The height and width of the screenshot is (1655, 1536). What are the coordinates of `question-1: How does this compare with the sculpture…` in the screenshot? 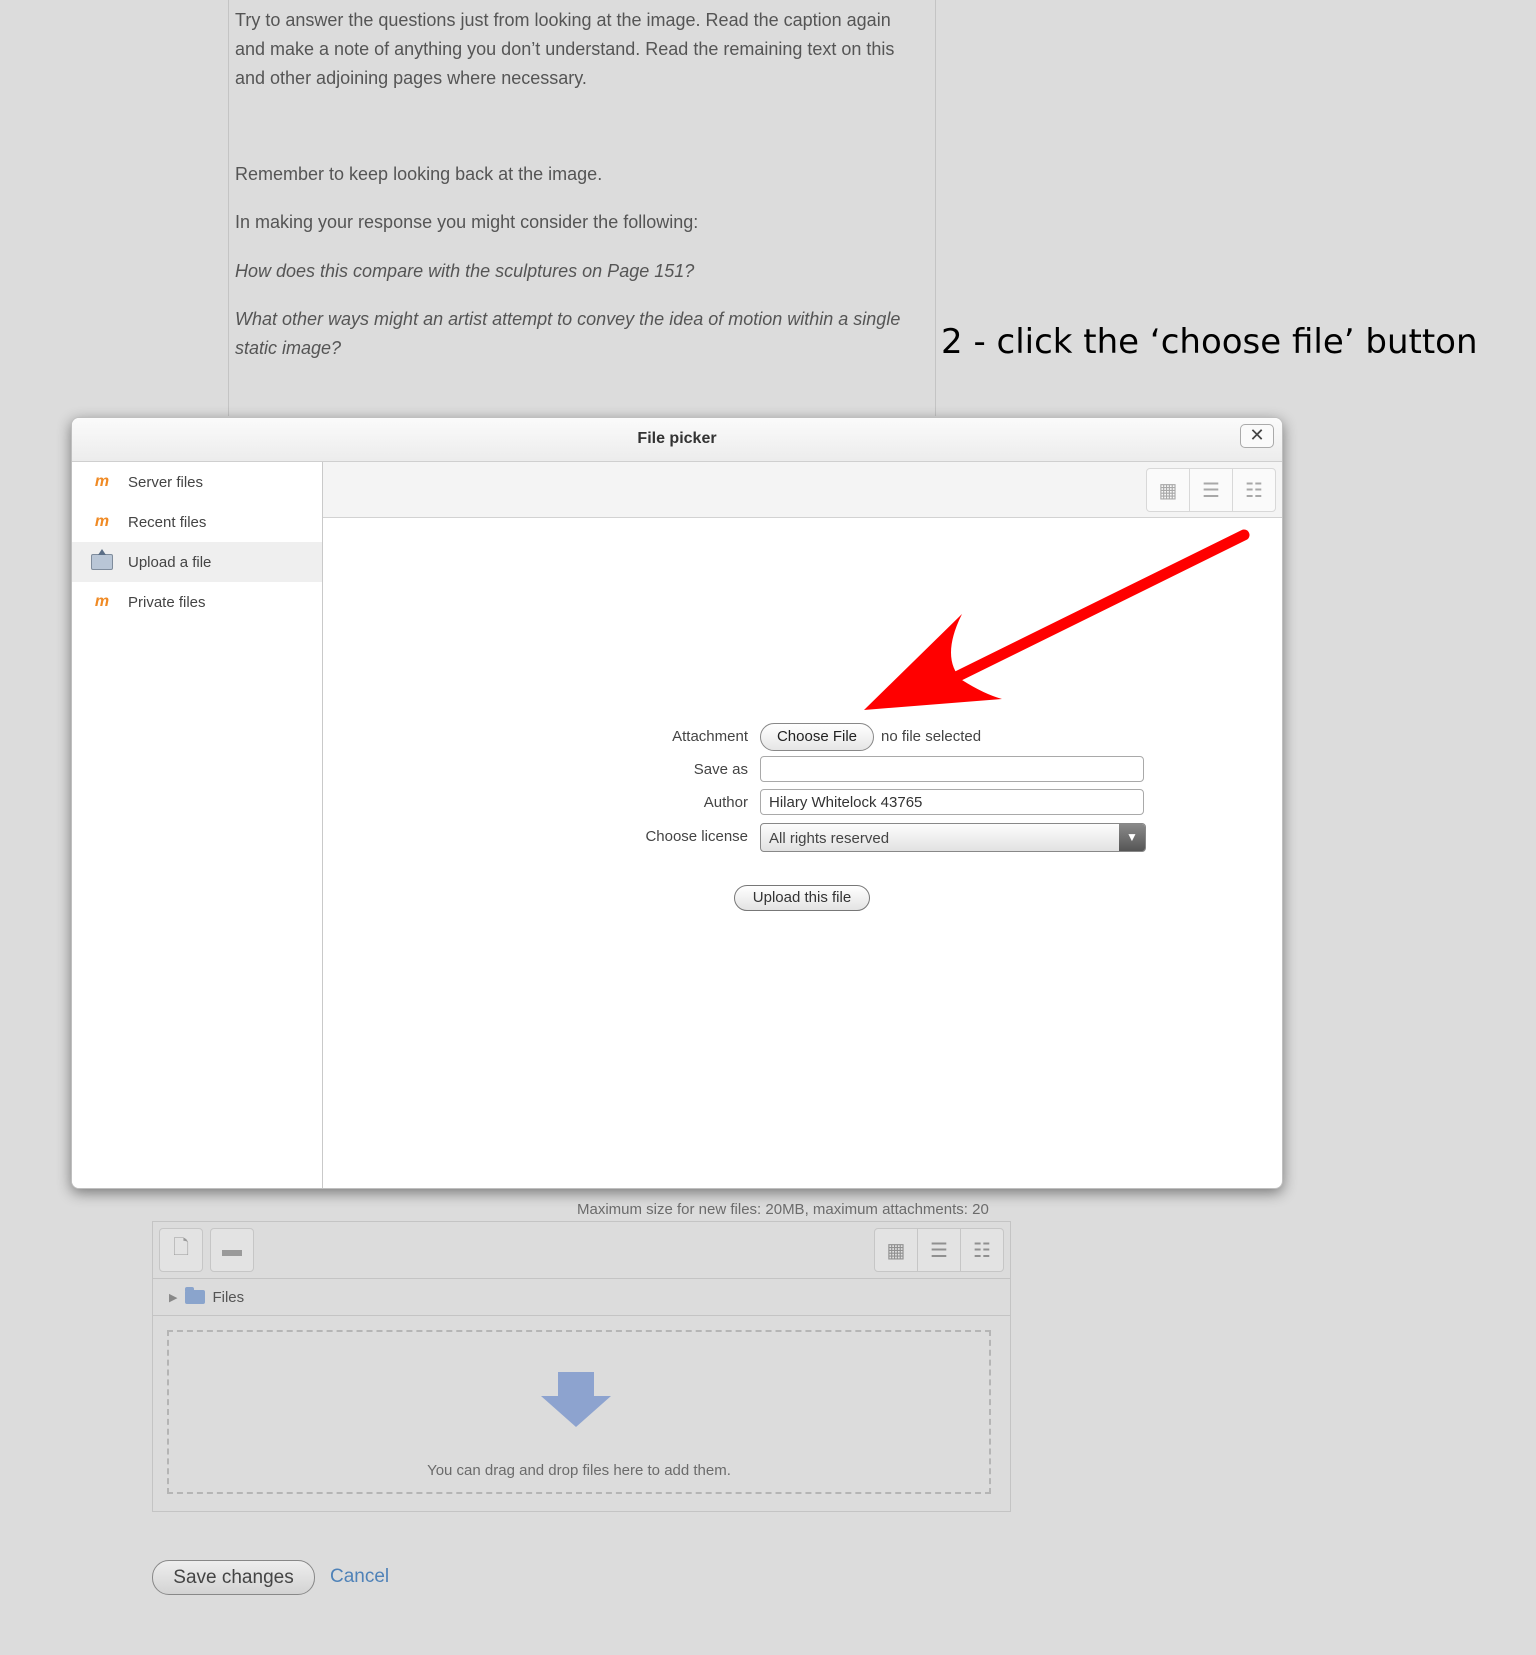 It's located at (465, 271).